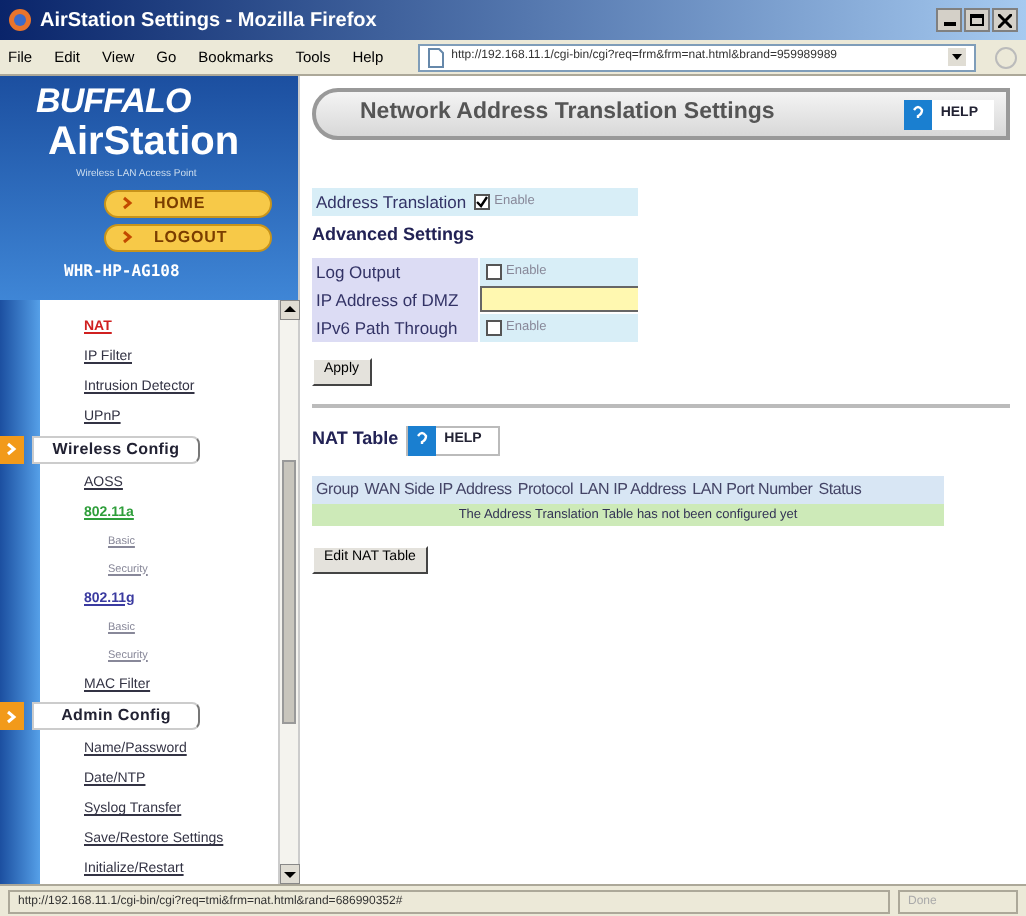  What do you see at coordinates (559, 298) in the screenshot?
I see `input-field` at bounding box center [559, 298].